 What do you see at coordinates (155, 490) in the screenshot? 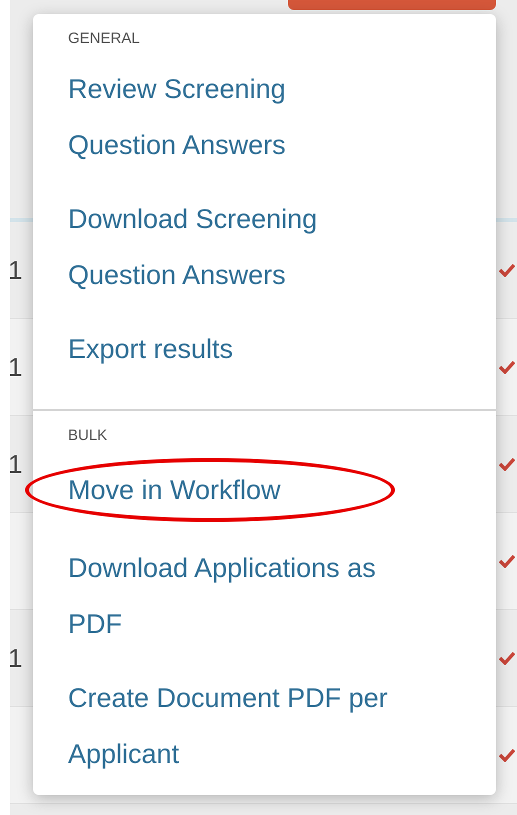
I see `menu-item: Move in Workflow` at bounding box center [155, 490].